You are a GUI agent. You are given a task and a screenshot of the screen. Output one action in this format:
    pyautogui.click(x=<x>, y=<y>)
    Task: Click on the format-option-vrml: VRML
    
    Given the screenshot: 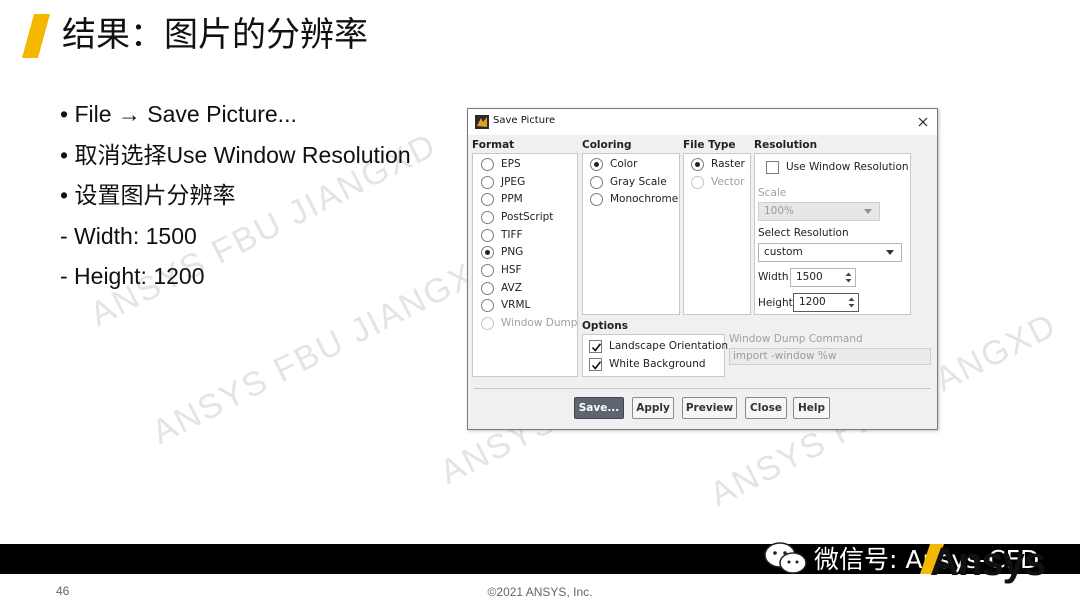 What is the action you would take?
    pyautogui.click(x=505, y=305)
    